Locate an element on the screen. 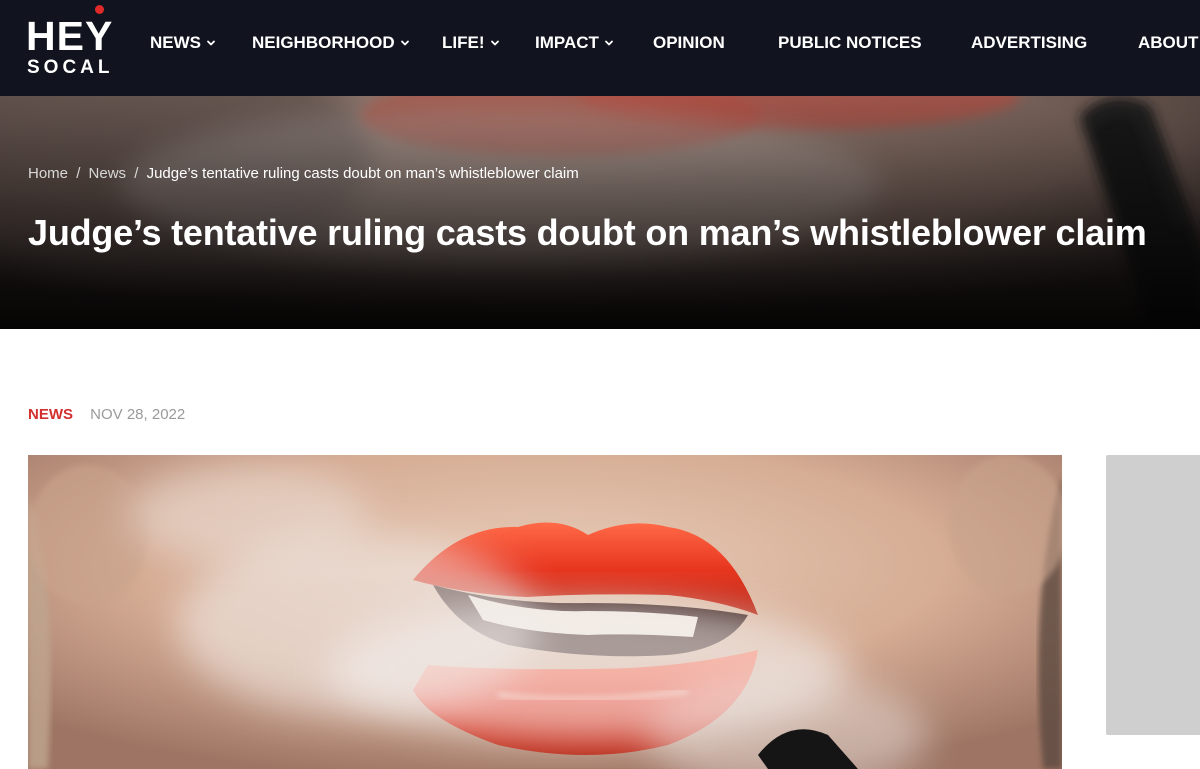 This screenshot has width=1200, height=769. nav-item-public-notices: PUBLIC NOTICES is located at coordinates (850, 43).